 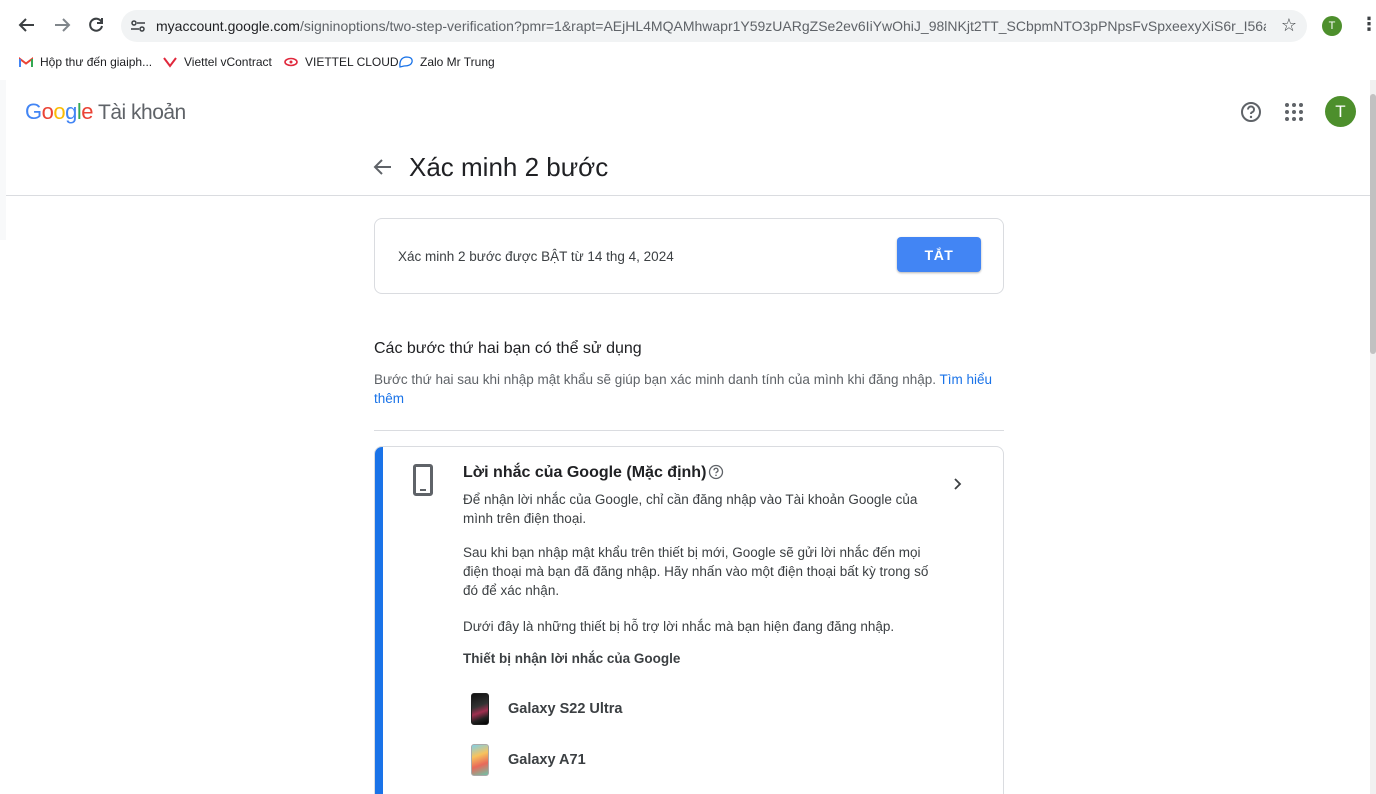 What do you see at coordinates (509, 167) in the screenshot?
I see `page-title: Xác minh 2 bước` at bounding box center [509, 167].